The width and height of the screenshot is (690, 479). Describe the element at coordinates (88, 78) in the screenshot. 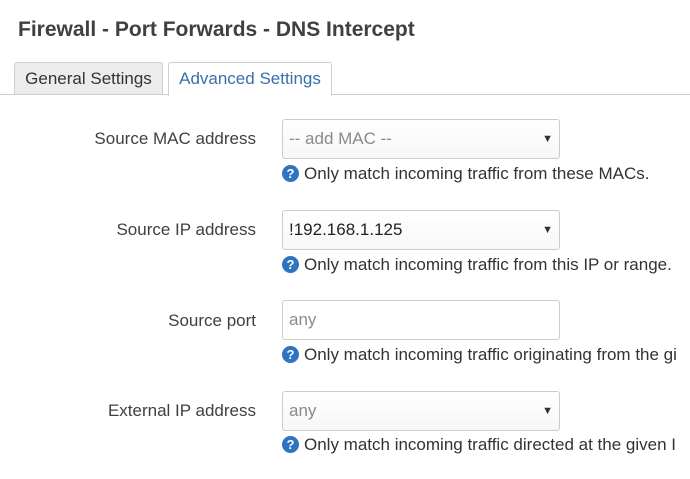

I see `tab-general-settings: General Settings` at that location.